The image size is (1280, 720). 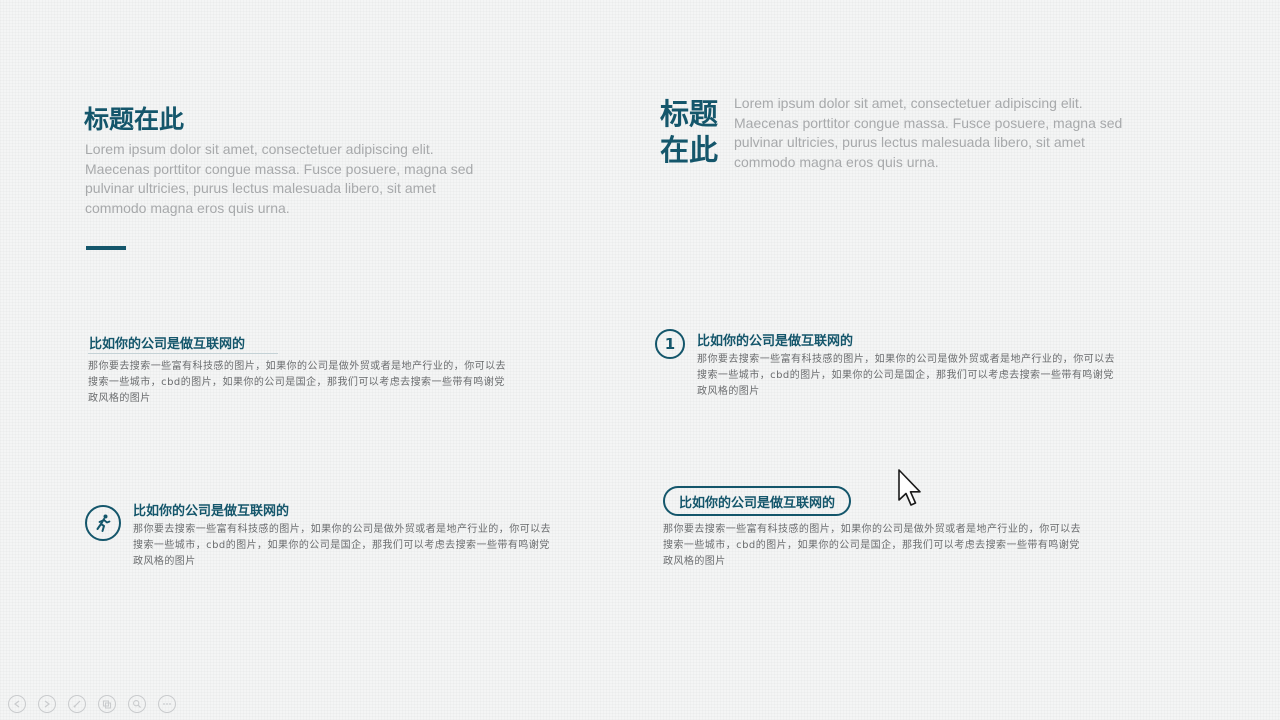 I want to click on heading-bottom-right: 比如你的公司是做互联网的, so click(x=757, y=503).